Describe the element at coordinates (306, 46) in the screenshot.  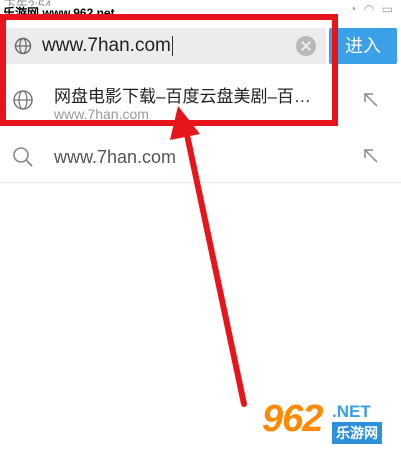
I see `clear-input-button` at that location.